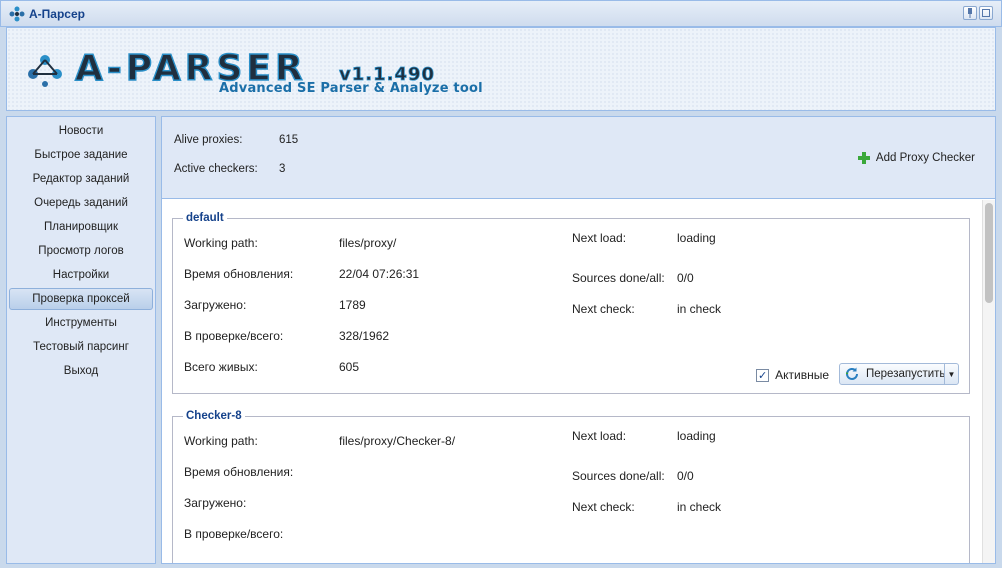 Image resolution: width=1002 pixels, height=568 pixels. I want to click on sidebar-item-task-editor: Редактор заданий, so click(81, 179).